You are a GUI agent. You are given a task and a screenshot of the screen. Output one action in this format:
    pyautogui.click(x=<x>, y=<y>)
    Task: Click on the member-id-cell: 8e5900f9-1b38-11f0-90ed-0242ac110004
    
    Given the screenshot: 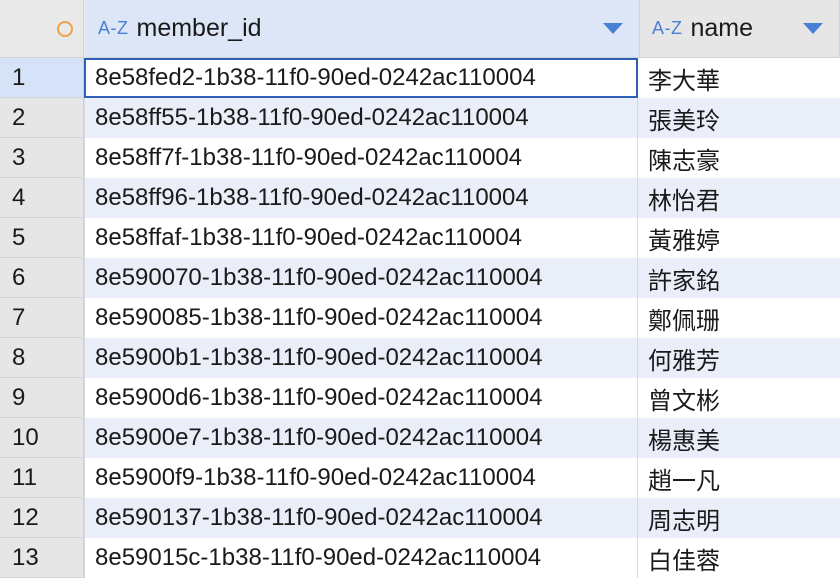 What is the action you would take?
    pyautogui.click(x=361, y=478)
    